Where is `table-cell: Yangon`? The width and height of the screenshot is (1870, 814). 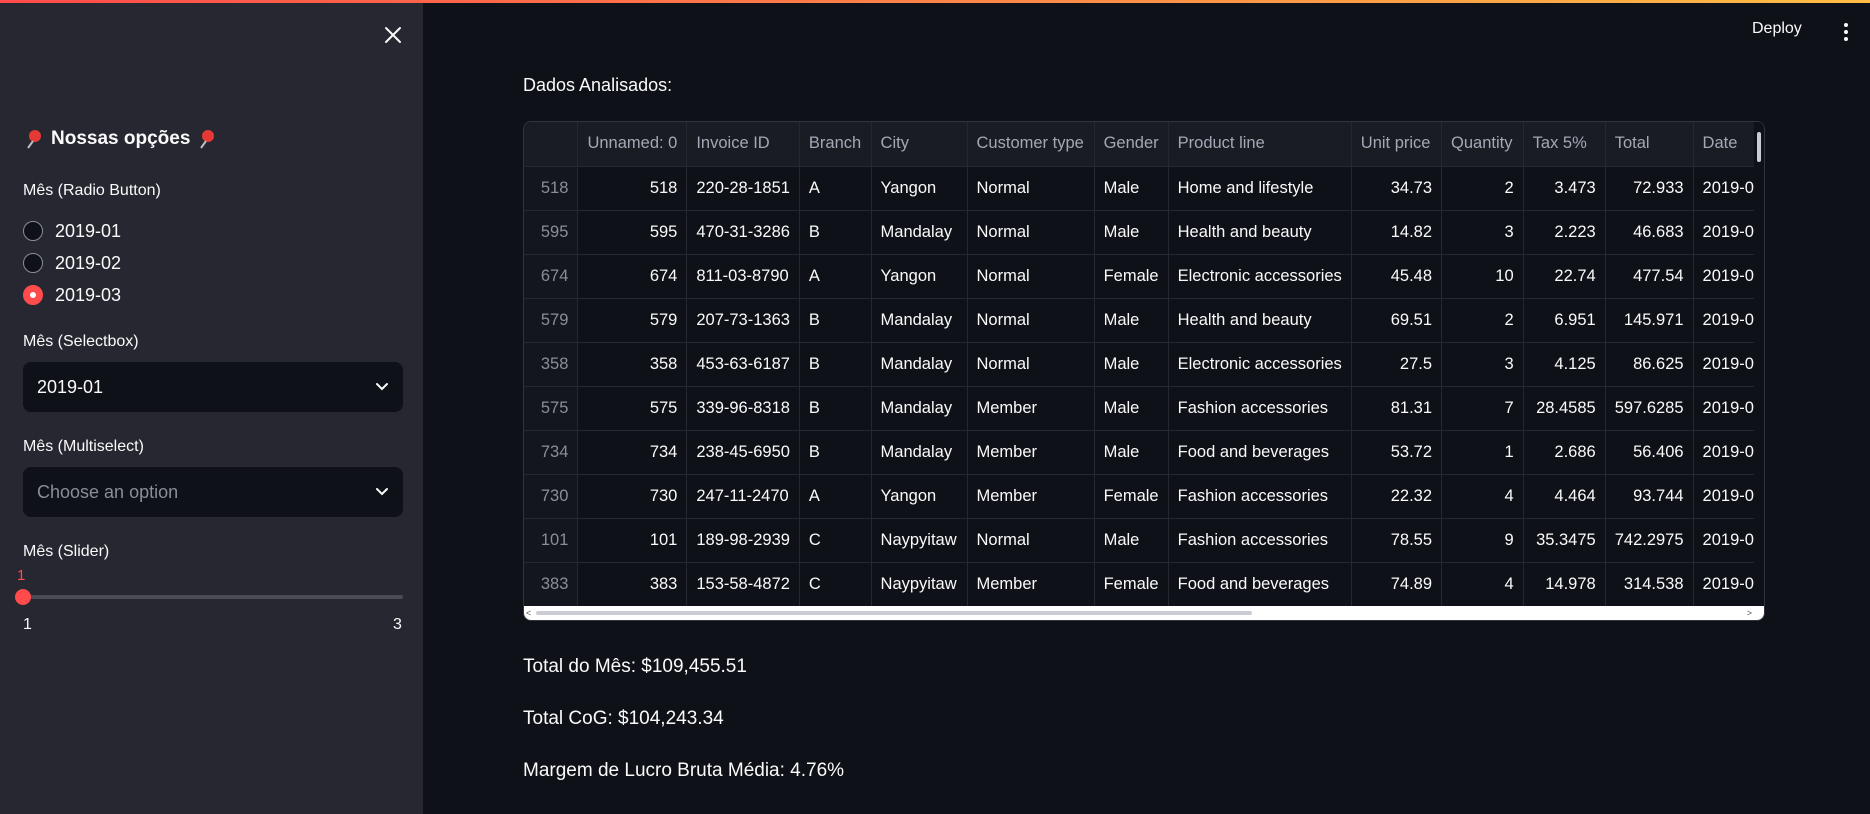 table-cell: Yangon is located at coordinates (919, 496).